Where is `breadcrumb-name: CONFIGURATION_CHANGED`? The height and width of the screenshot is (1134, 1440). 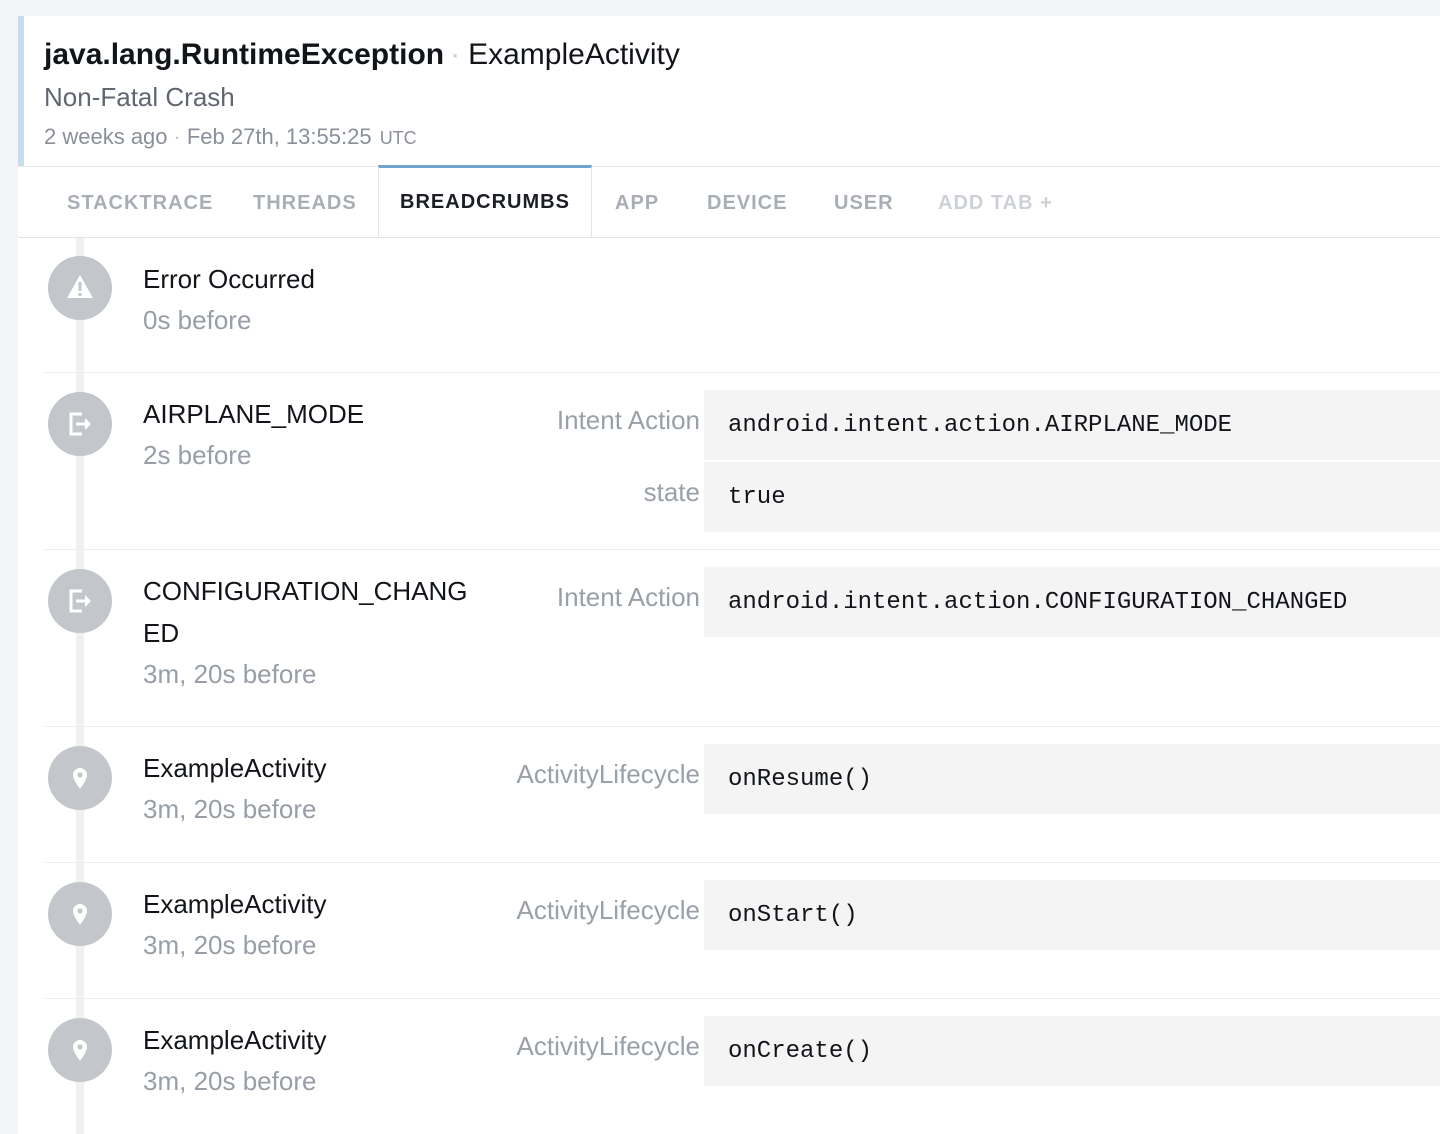 breadcrumb-name: CONFIGURATION_CHANGED is located at coordinates (305, 612).